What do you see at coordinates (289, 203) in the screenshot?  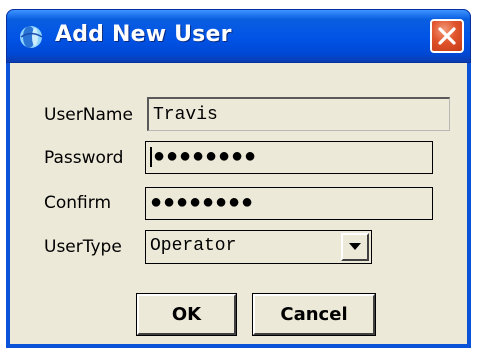 I see `confirm-password-field: ●●●●●●●●` at bounding box center [289, 203].